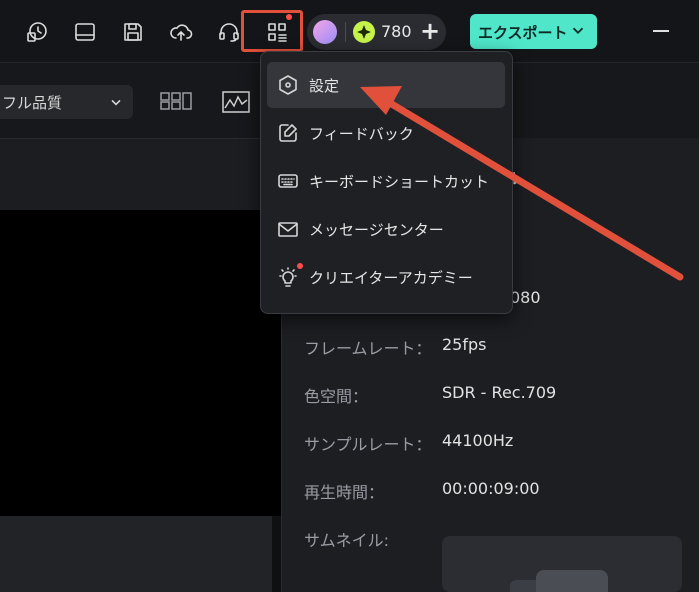  I want to click on ai-credit-icon, so click(364, 32).